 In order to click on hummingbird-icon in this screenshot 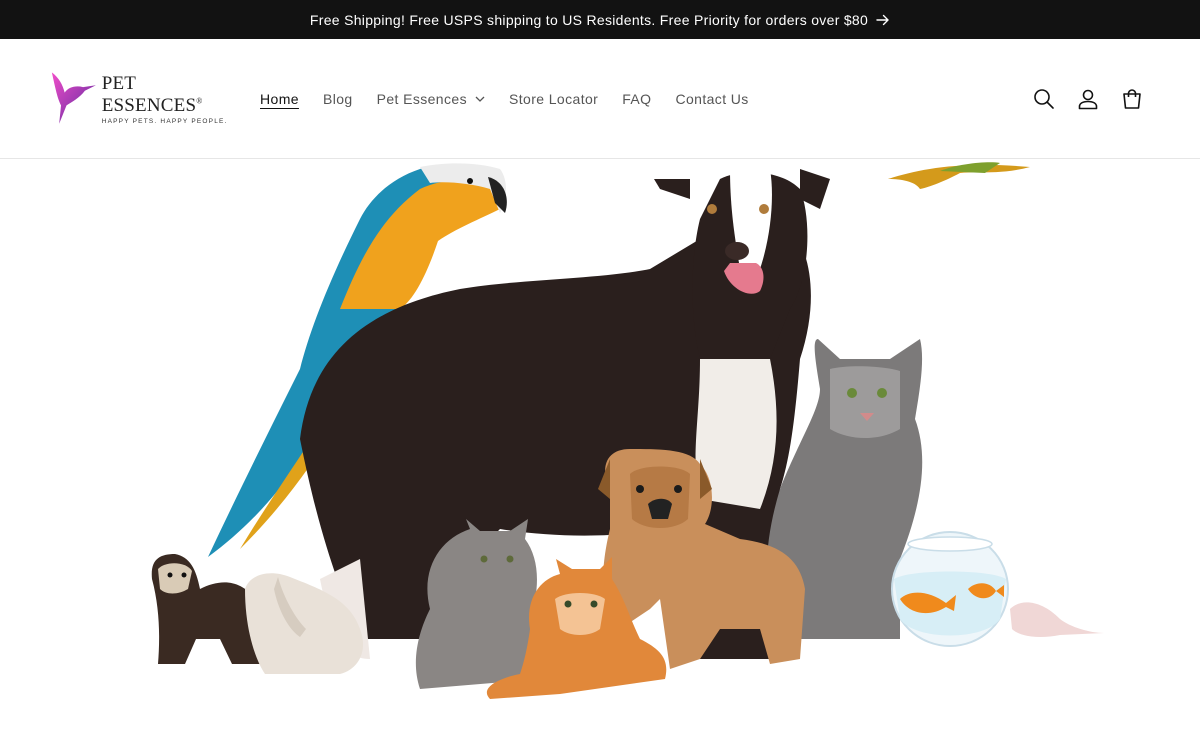, I will do `click(73, 98)`.